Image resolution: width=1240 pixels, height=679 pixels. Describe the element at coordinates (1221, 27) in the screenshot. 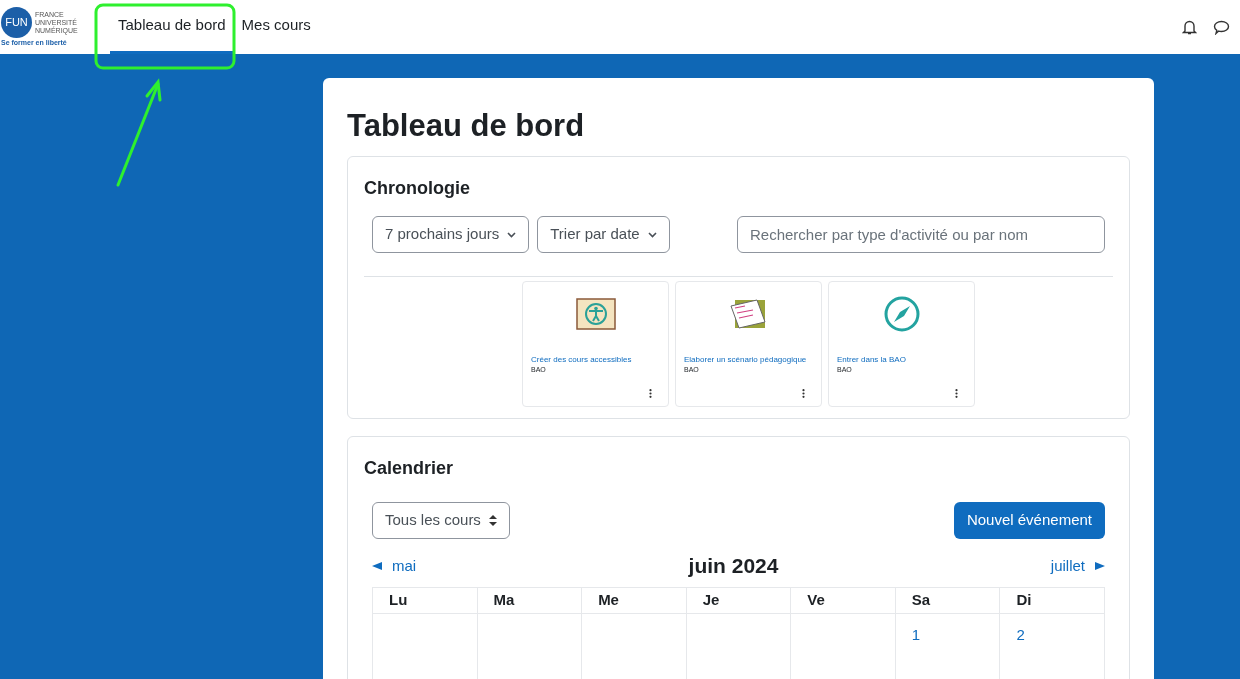

I see `message-bubble-icon` at that location.